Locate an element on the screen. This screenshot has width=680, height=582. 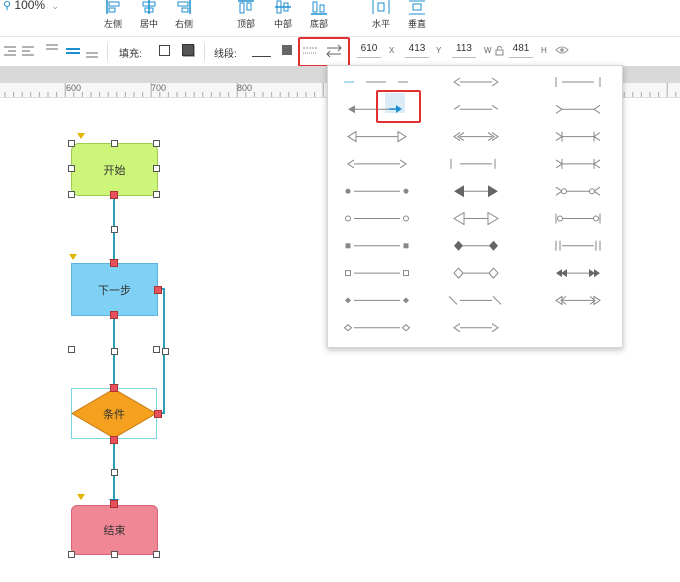
flow-node-end-label: 结束 is located at coordinates (114, 531).